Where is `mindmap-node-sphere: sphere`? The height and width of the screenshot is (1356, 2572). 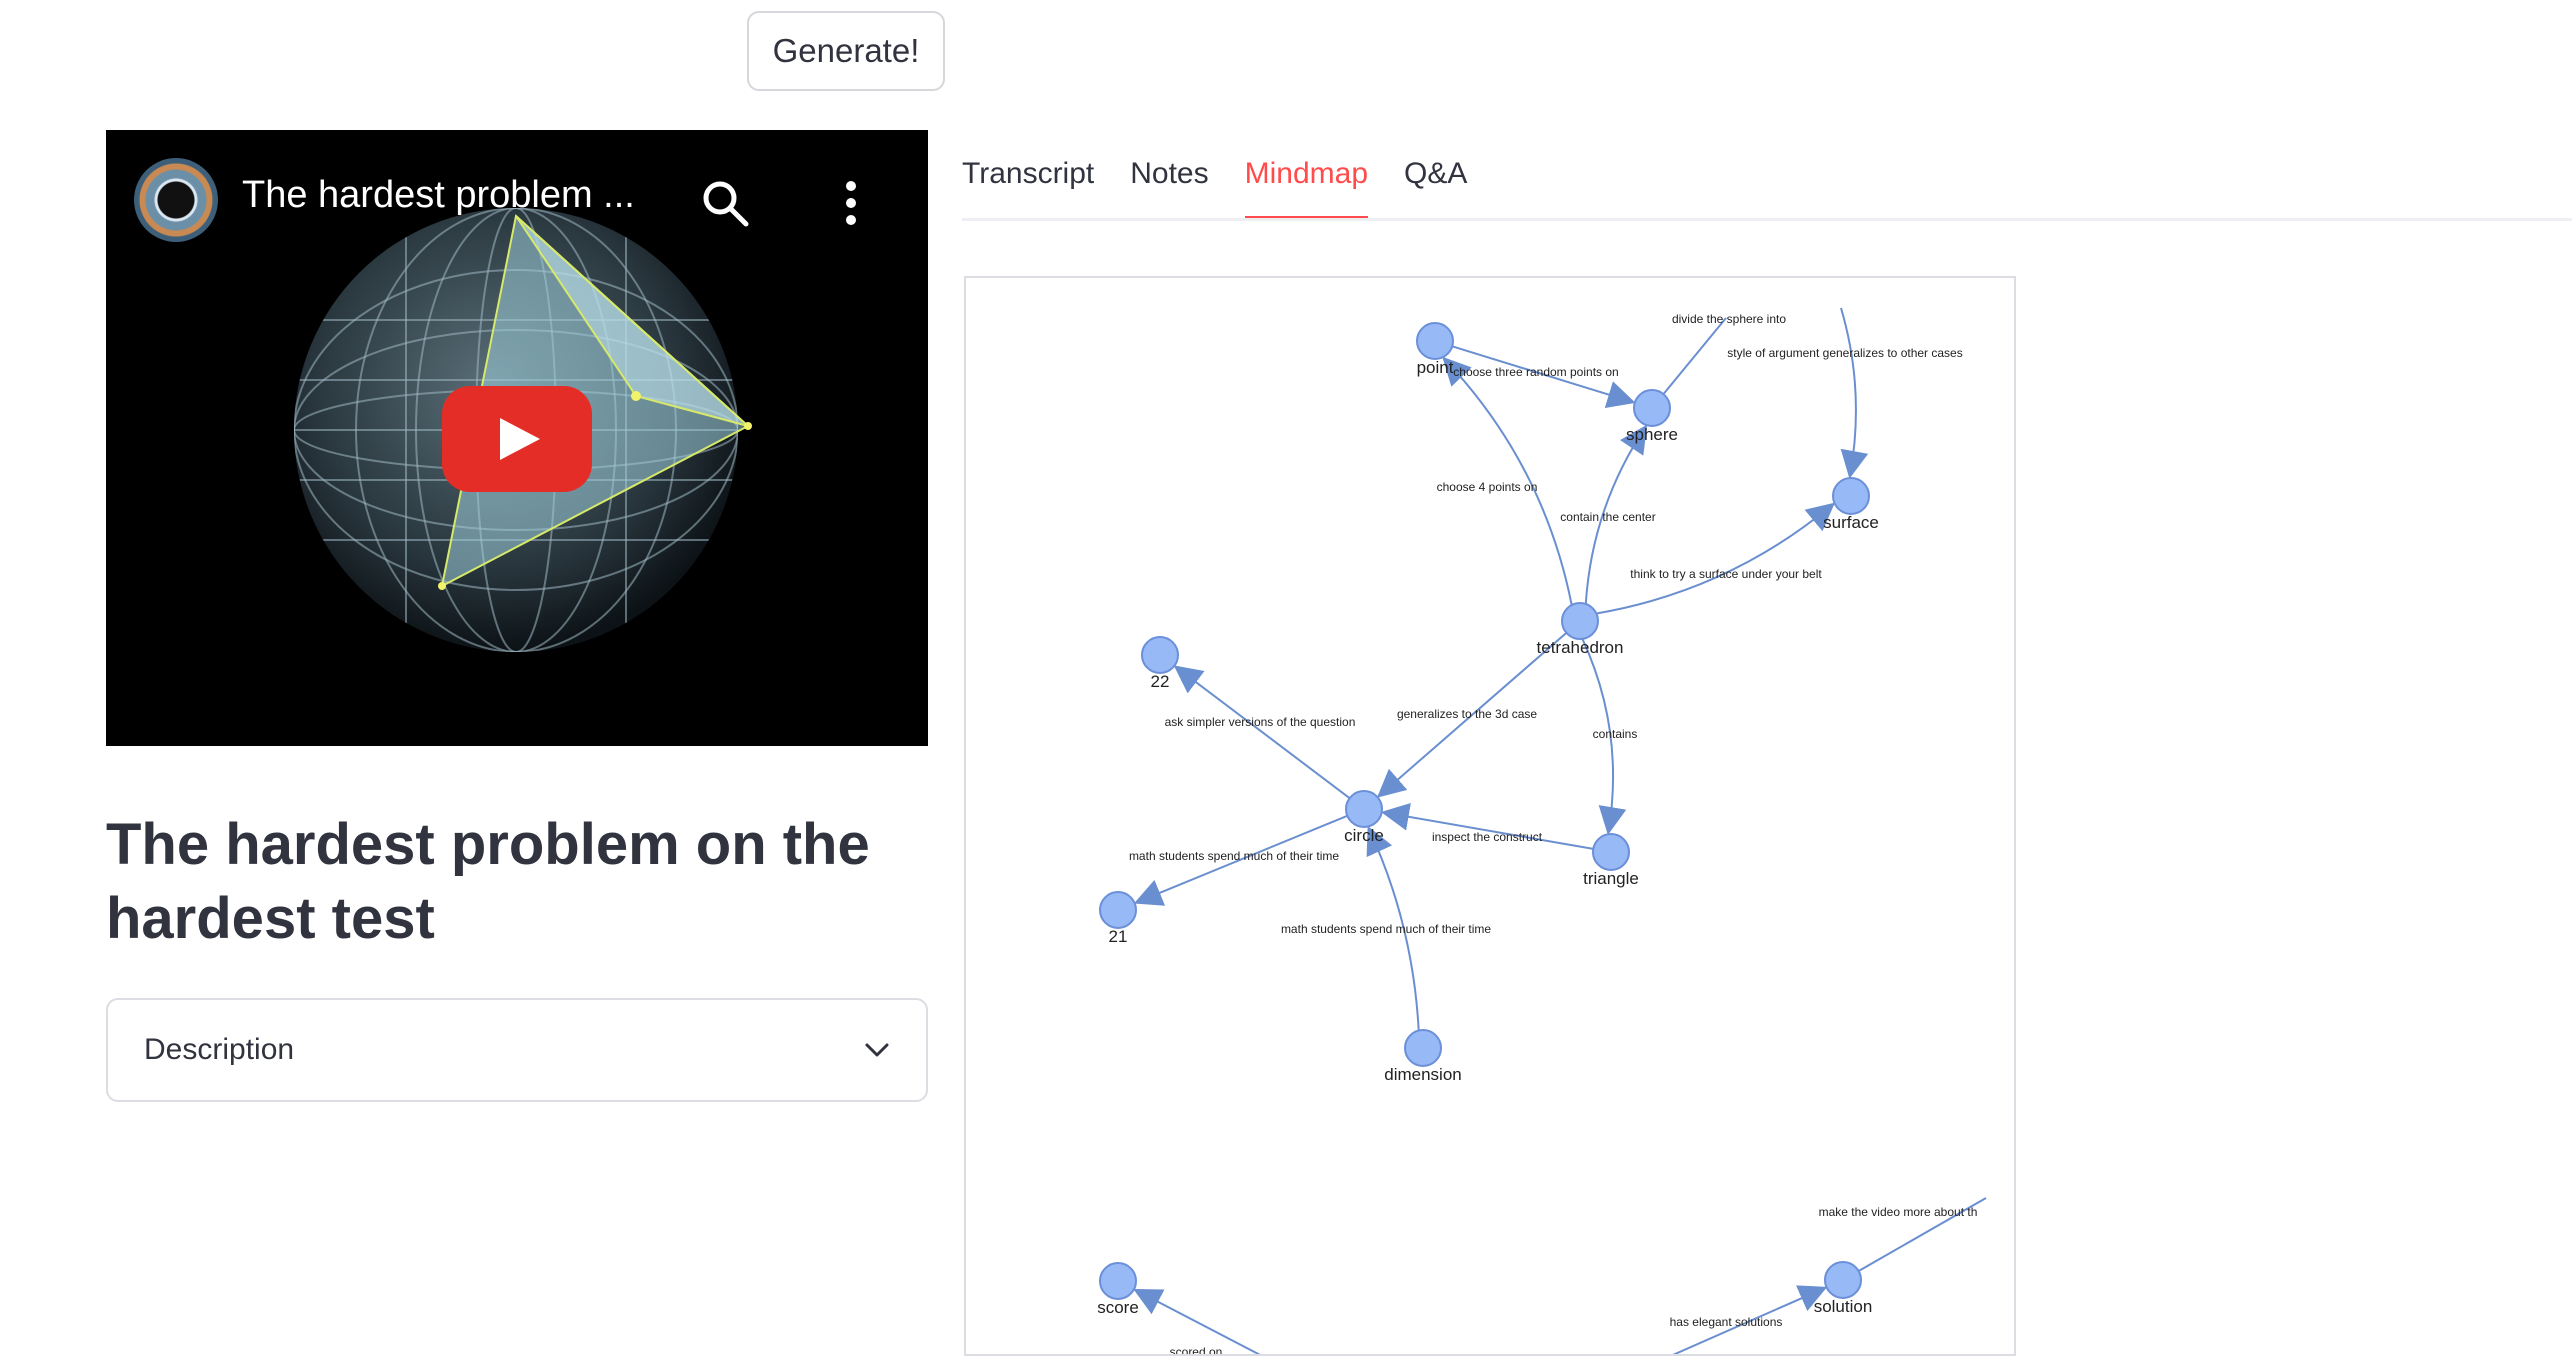 mindmap-node-sphere: sphere is located at coordinates (1652, 416).